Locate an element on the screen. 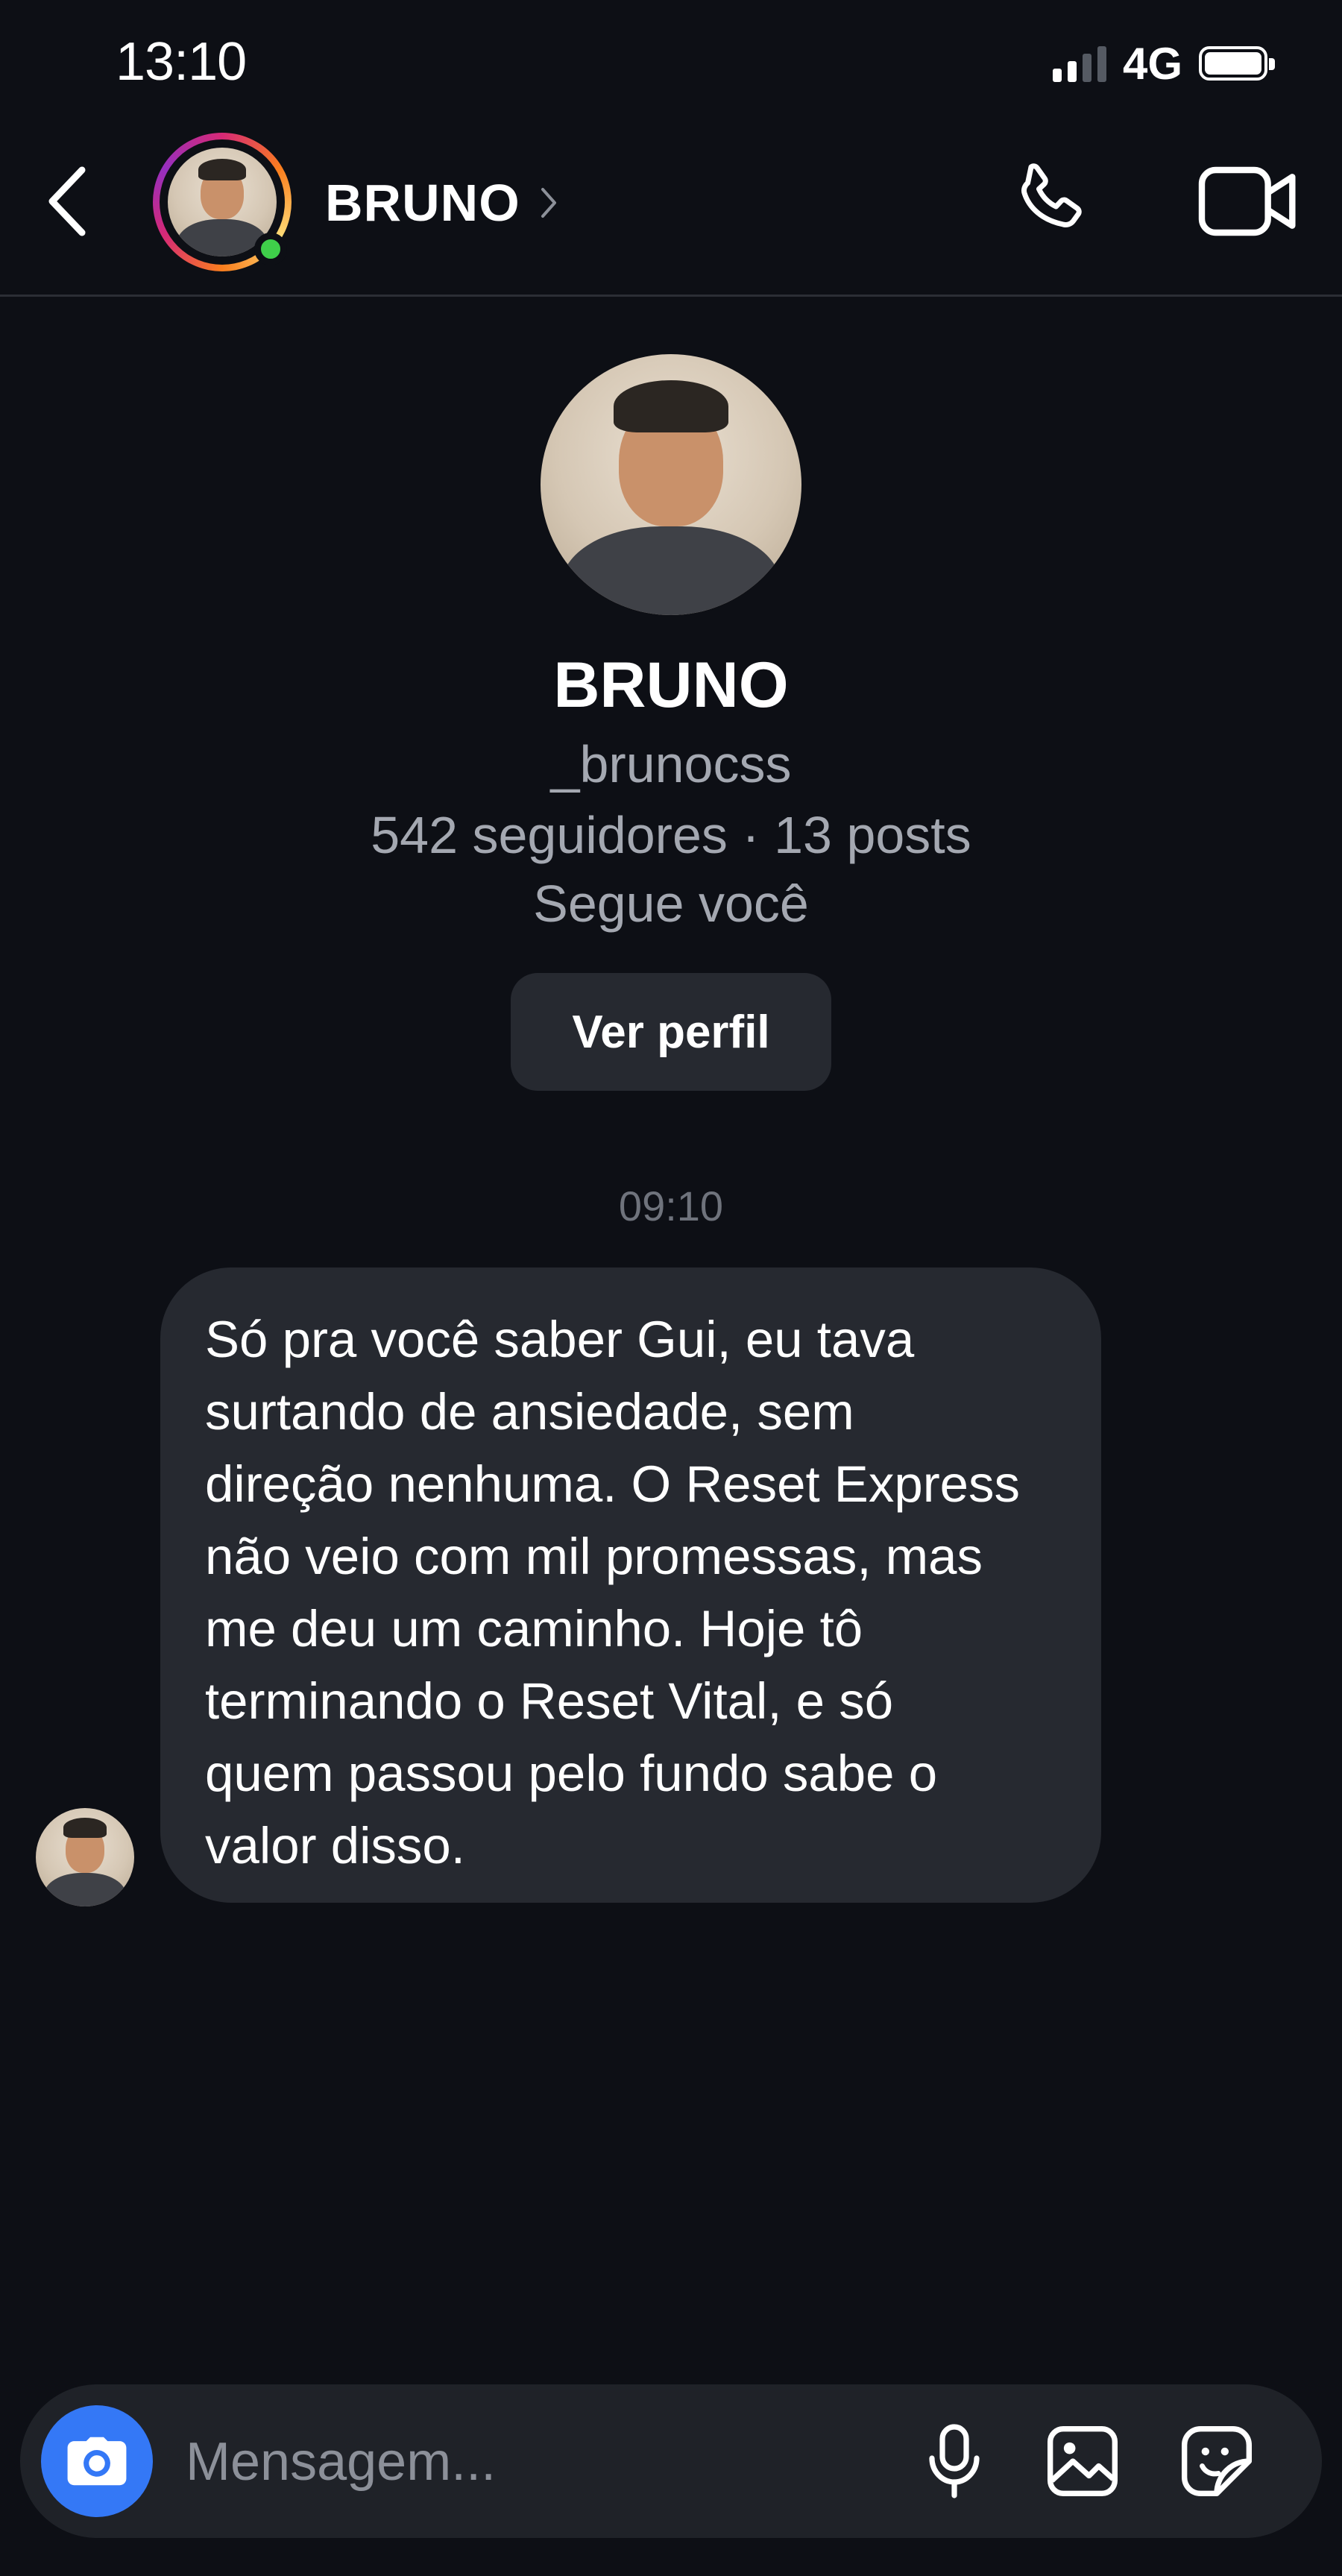  image-icon is located at coordinates (1082, 2461).